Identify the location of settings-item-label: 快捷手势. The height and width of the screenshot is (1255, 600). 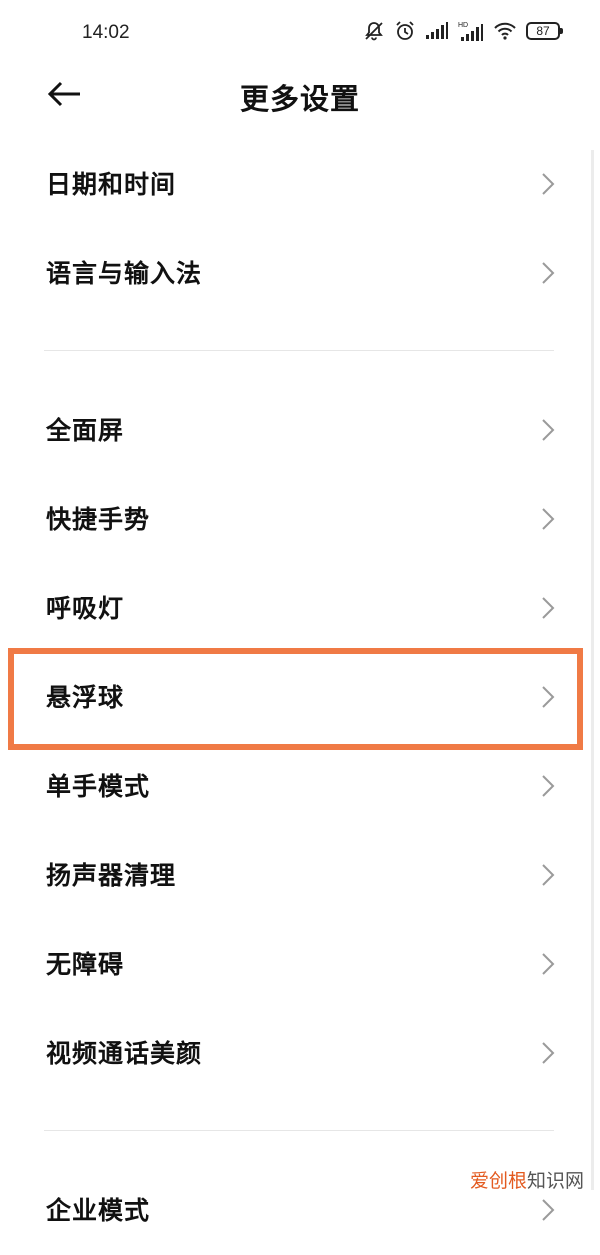
(98, 519).